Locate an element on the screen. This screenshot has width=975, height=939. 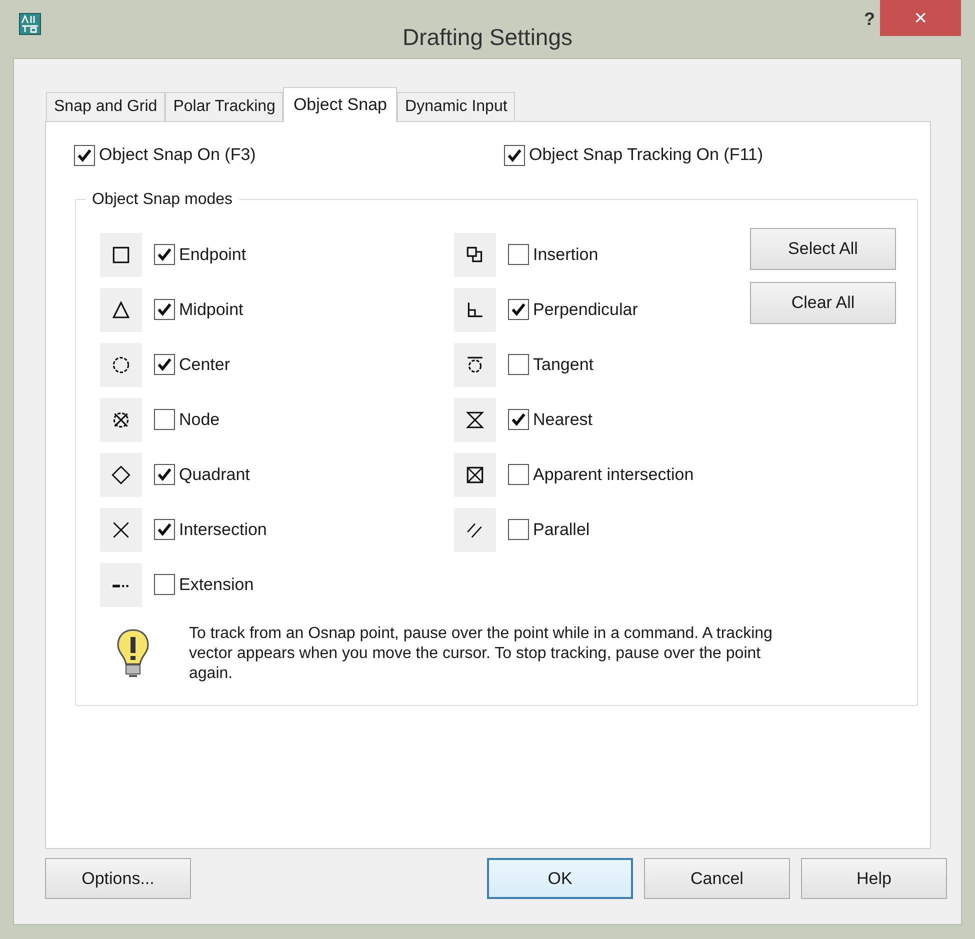
cross-icon is located at coordinates (121, 530).